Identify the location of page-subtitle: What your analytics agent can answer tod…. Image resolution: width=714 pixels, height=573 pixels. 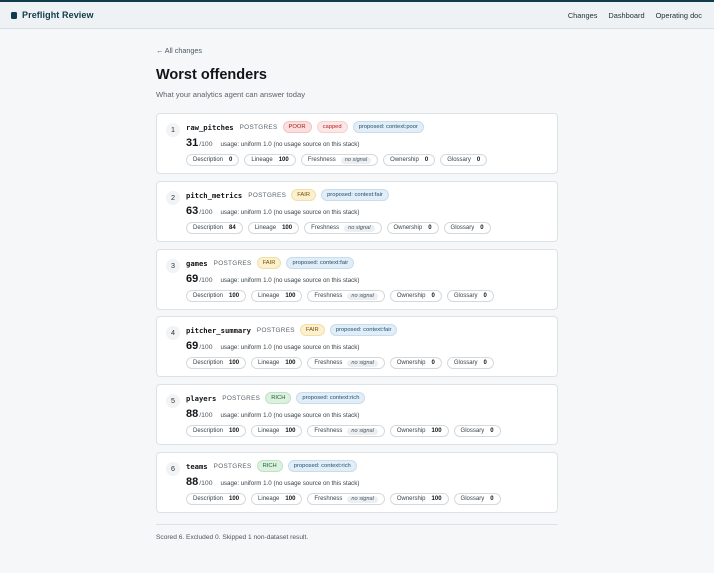
(231, 94).